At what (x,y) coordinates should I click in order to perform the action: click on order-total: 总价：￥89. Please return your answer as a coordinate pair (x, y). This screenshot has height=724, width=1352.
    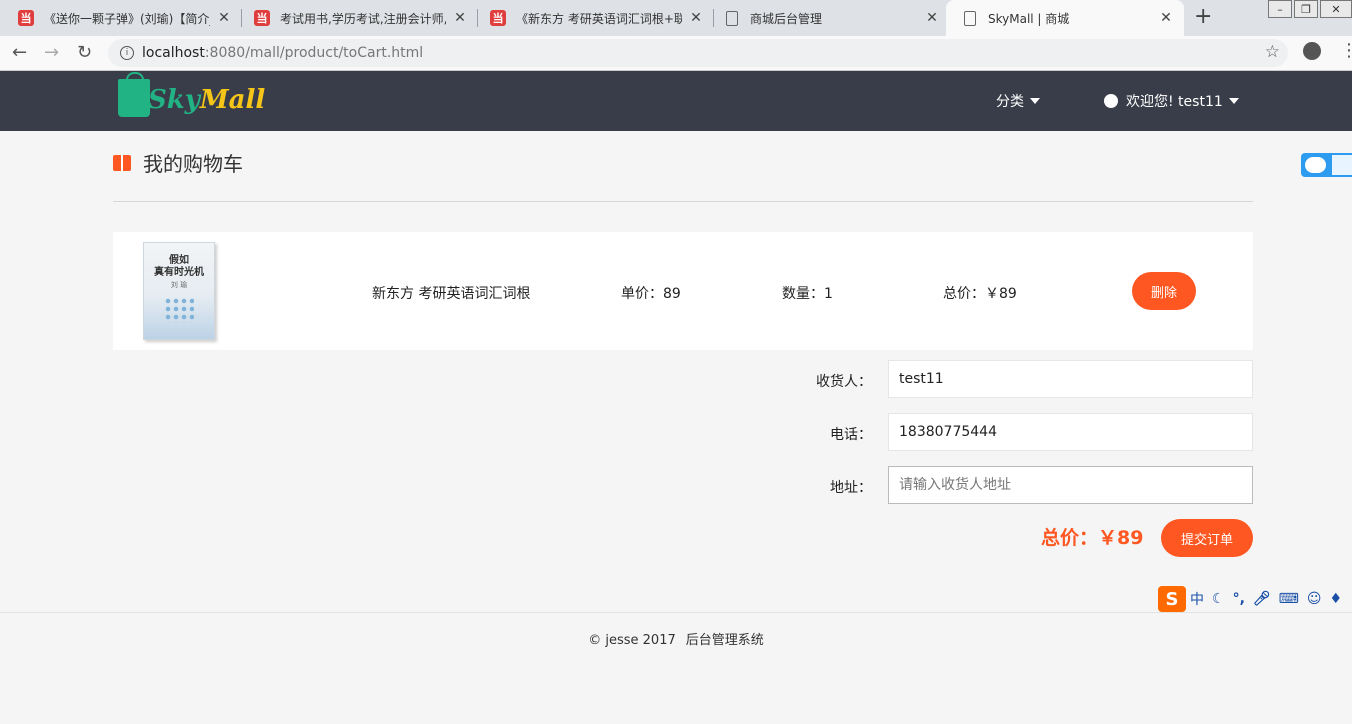
    Looking at the image, I should click on (1092, 538).